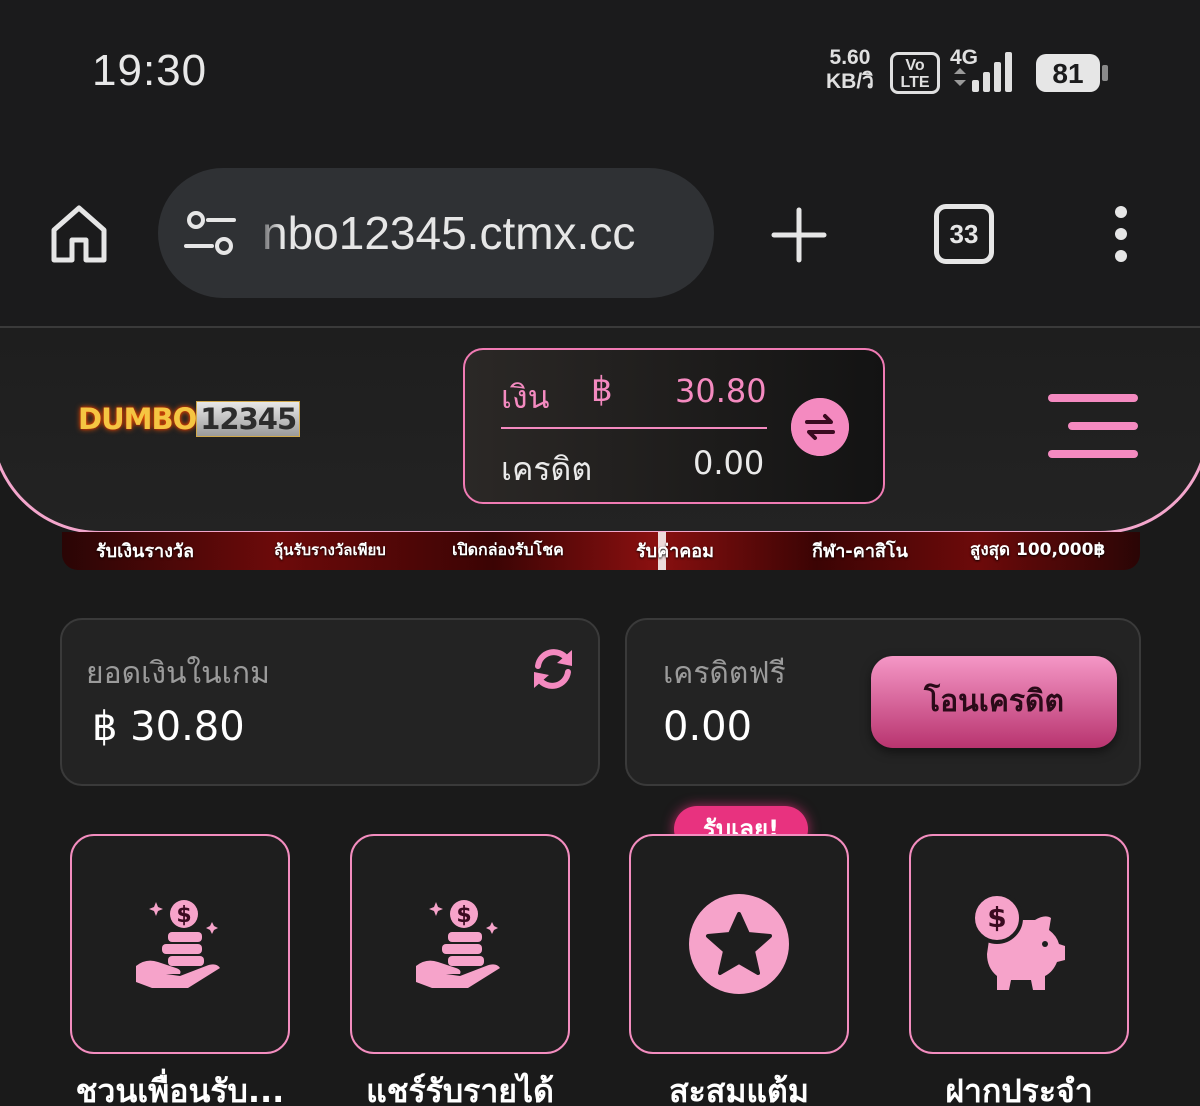 The width and height of the screenshot is (1200, 1106). What do you see at coordinates (915, 82) in the screenshot?
I see `volte-bottom: LTE` at bounding box center [915, 82].